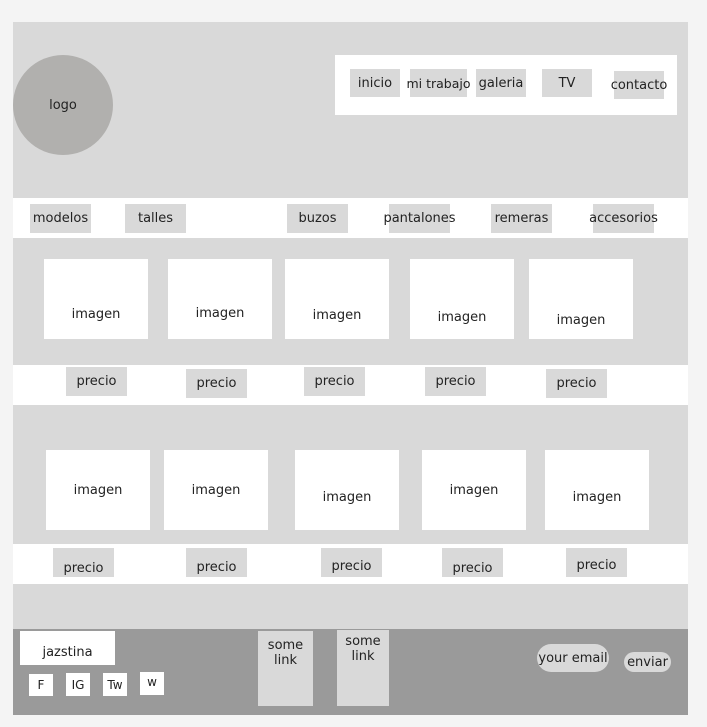  Describe the element at coordinates (375, 83) in the screenshot. I see `nav-item-inicio: inicio` at that location.